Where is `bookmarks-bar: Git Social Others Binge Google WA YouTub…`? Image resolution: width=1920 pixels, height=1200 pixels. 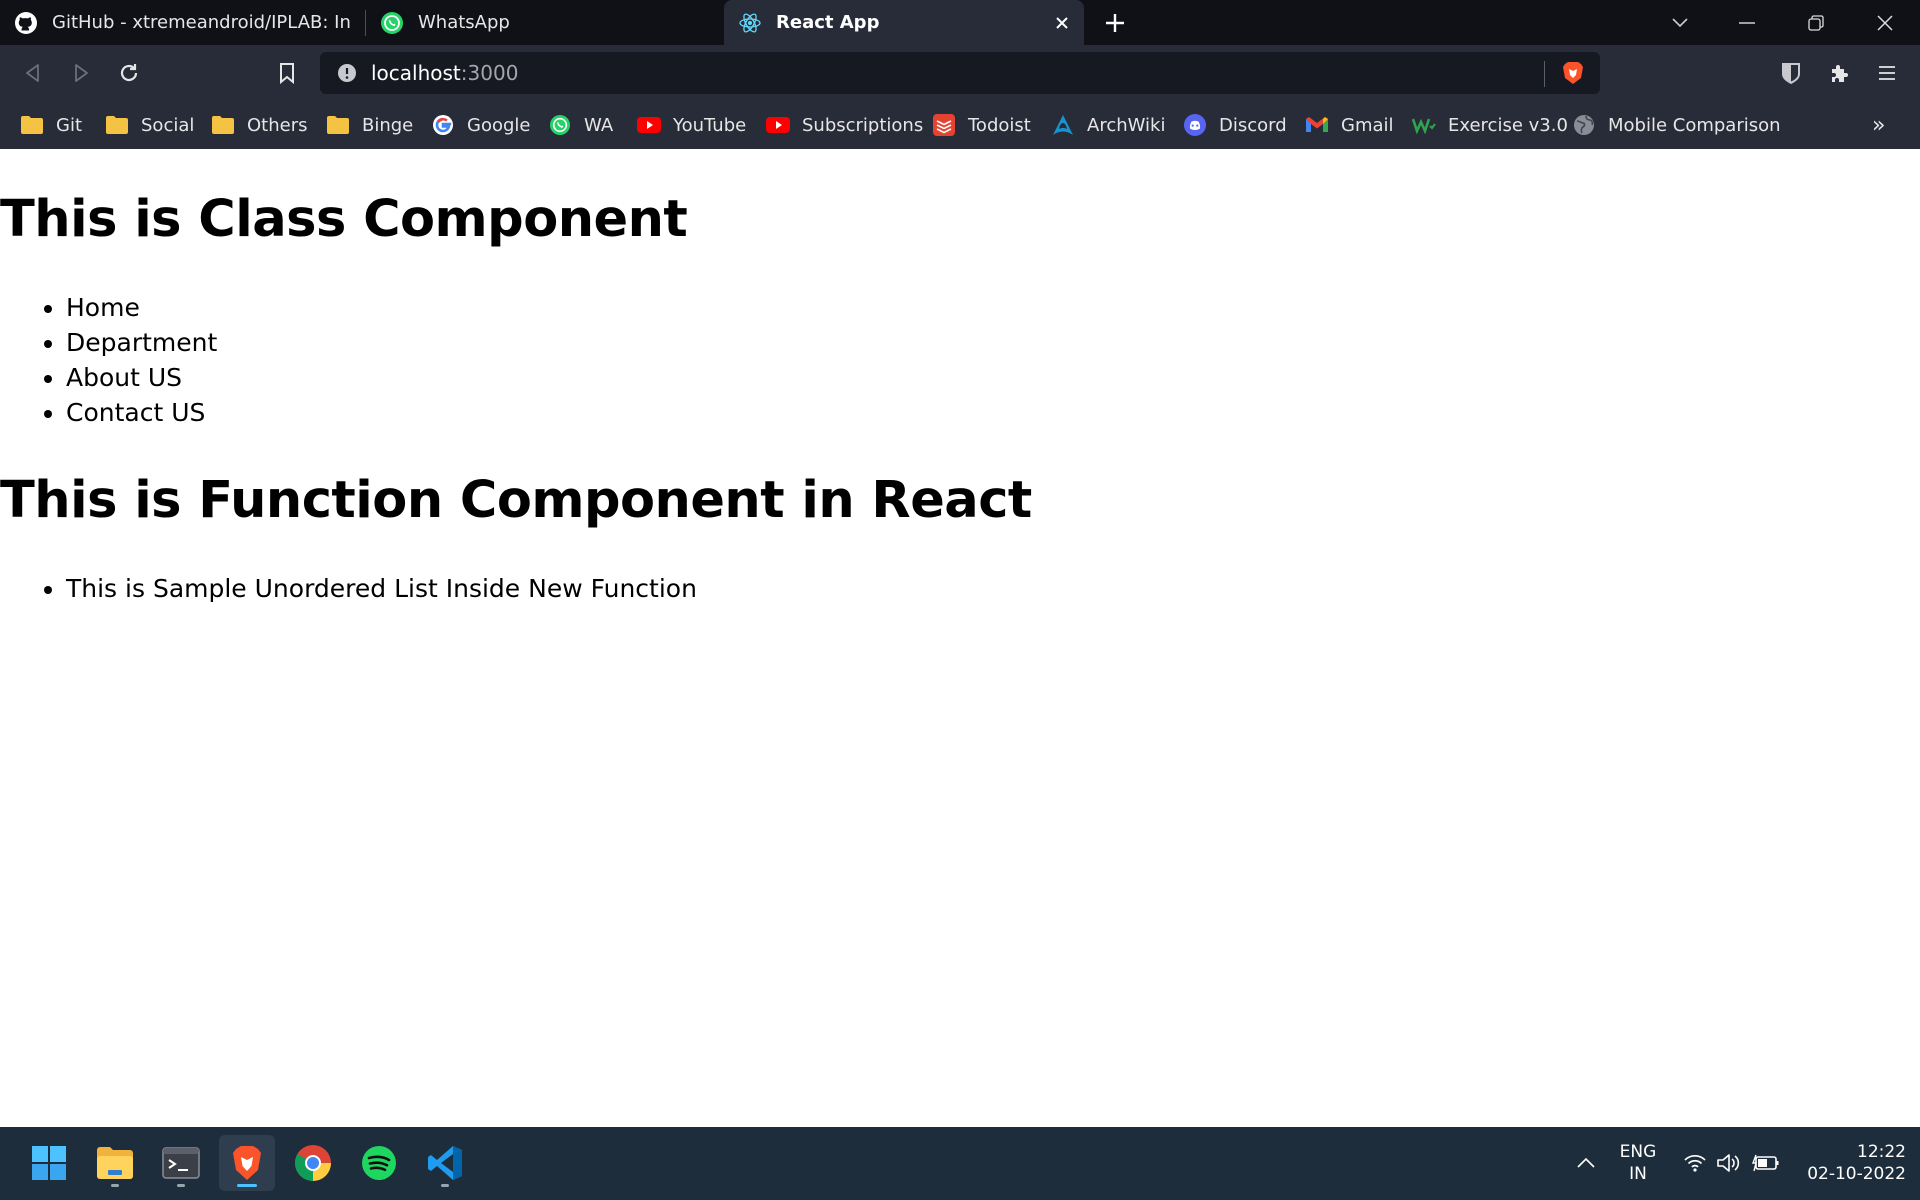
bookmarks-bar: Git Social Others Binge Google WA YouTub… is located at coordinates (960, 125).